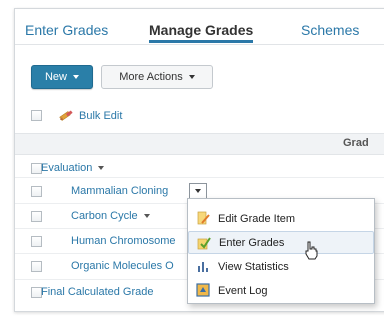 This screenshot has height=320, width=384. What do you see at coordinates (281, 290) in the screenshot?
I see `menu-item-event-log: Event Log` at bounding box center [281, 290].